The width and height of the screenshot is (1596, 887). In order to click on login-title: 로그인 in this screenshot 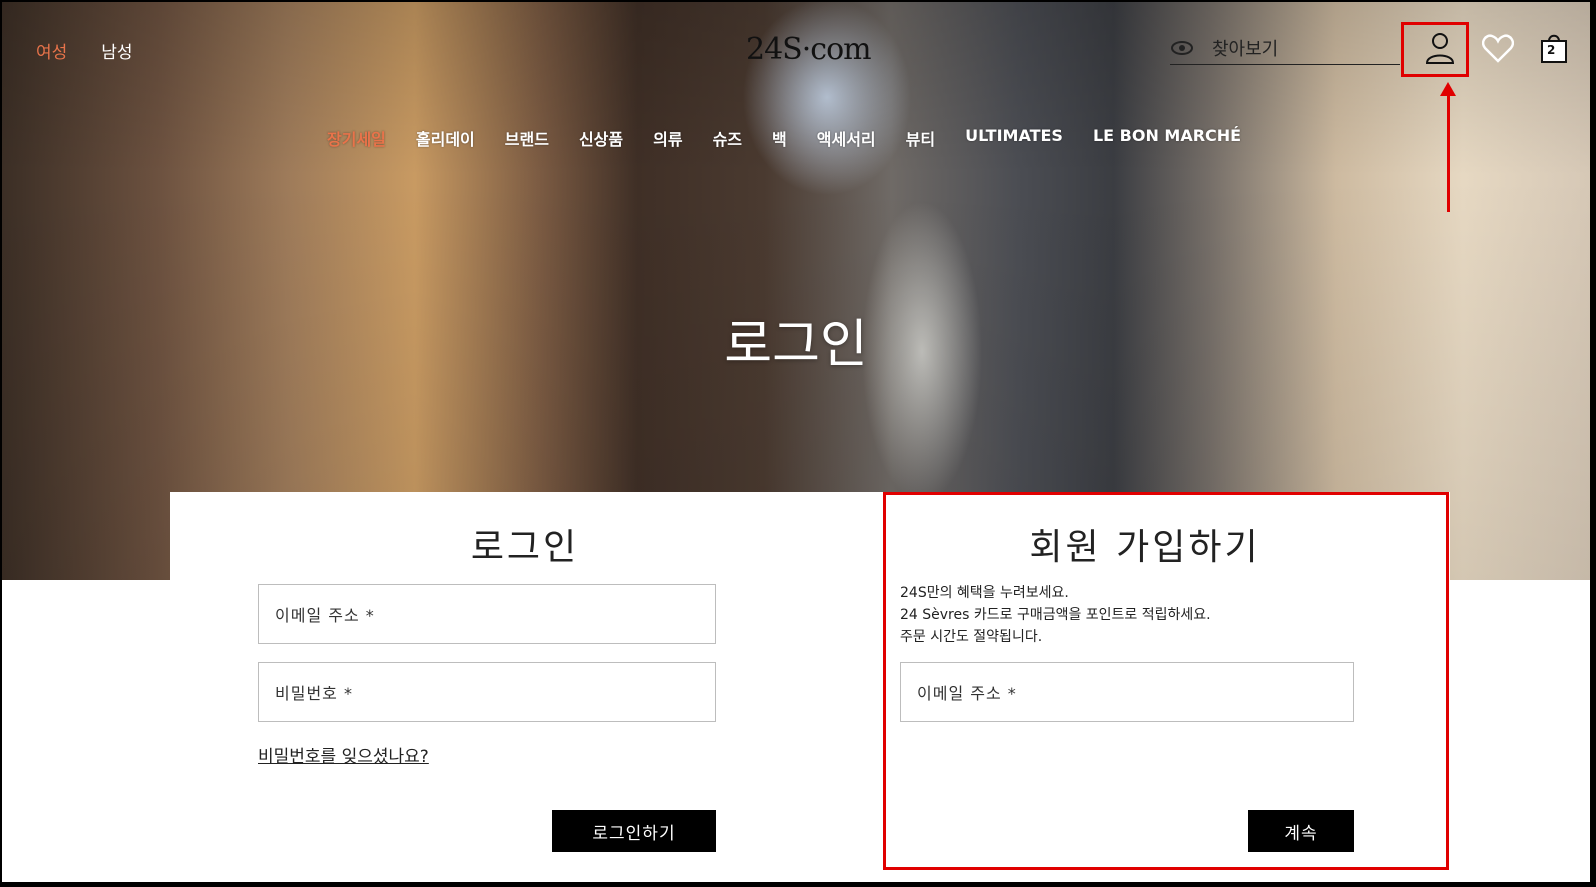, I will do `click(525, 547)`.